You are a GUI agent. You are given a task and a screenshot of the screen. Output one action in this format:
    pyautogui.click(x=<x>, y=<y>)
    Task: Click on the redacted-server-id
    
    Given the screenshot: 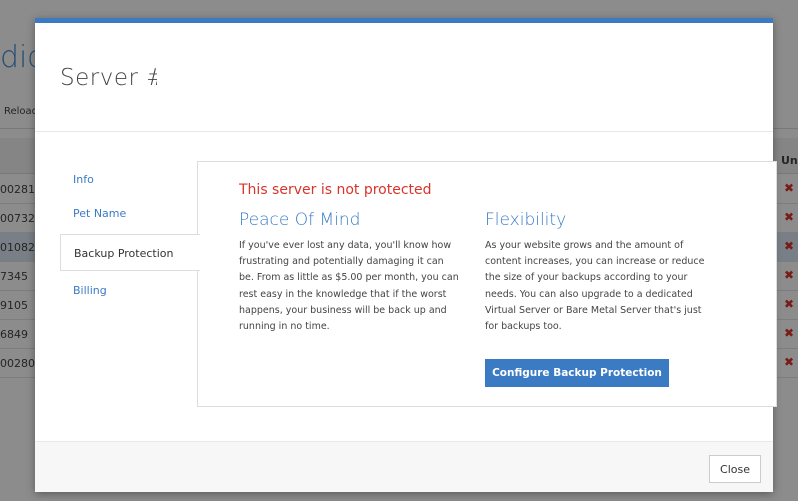 What is the action you would take?
    pyautogui.click(x=218, y=78)
    